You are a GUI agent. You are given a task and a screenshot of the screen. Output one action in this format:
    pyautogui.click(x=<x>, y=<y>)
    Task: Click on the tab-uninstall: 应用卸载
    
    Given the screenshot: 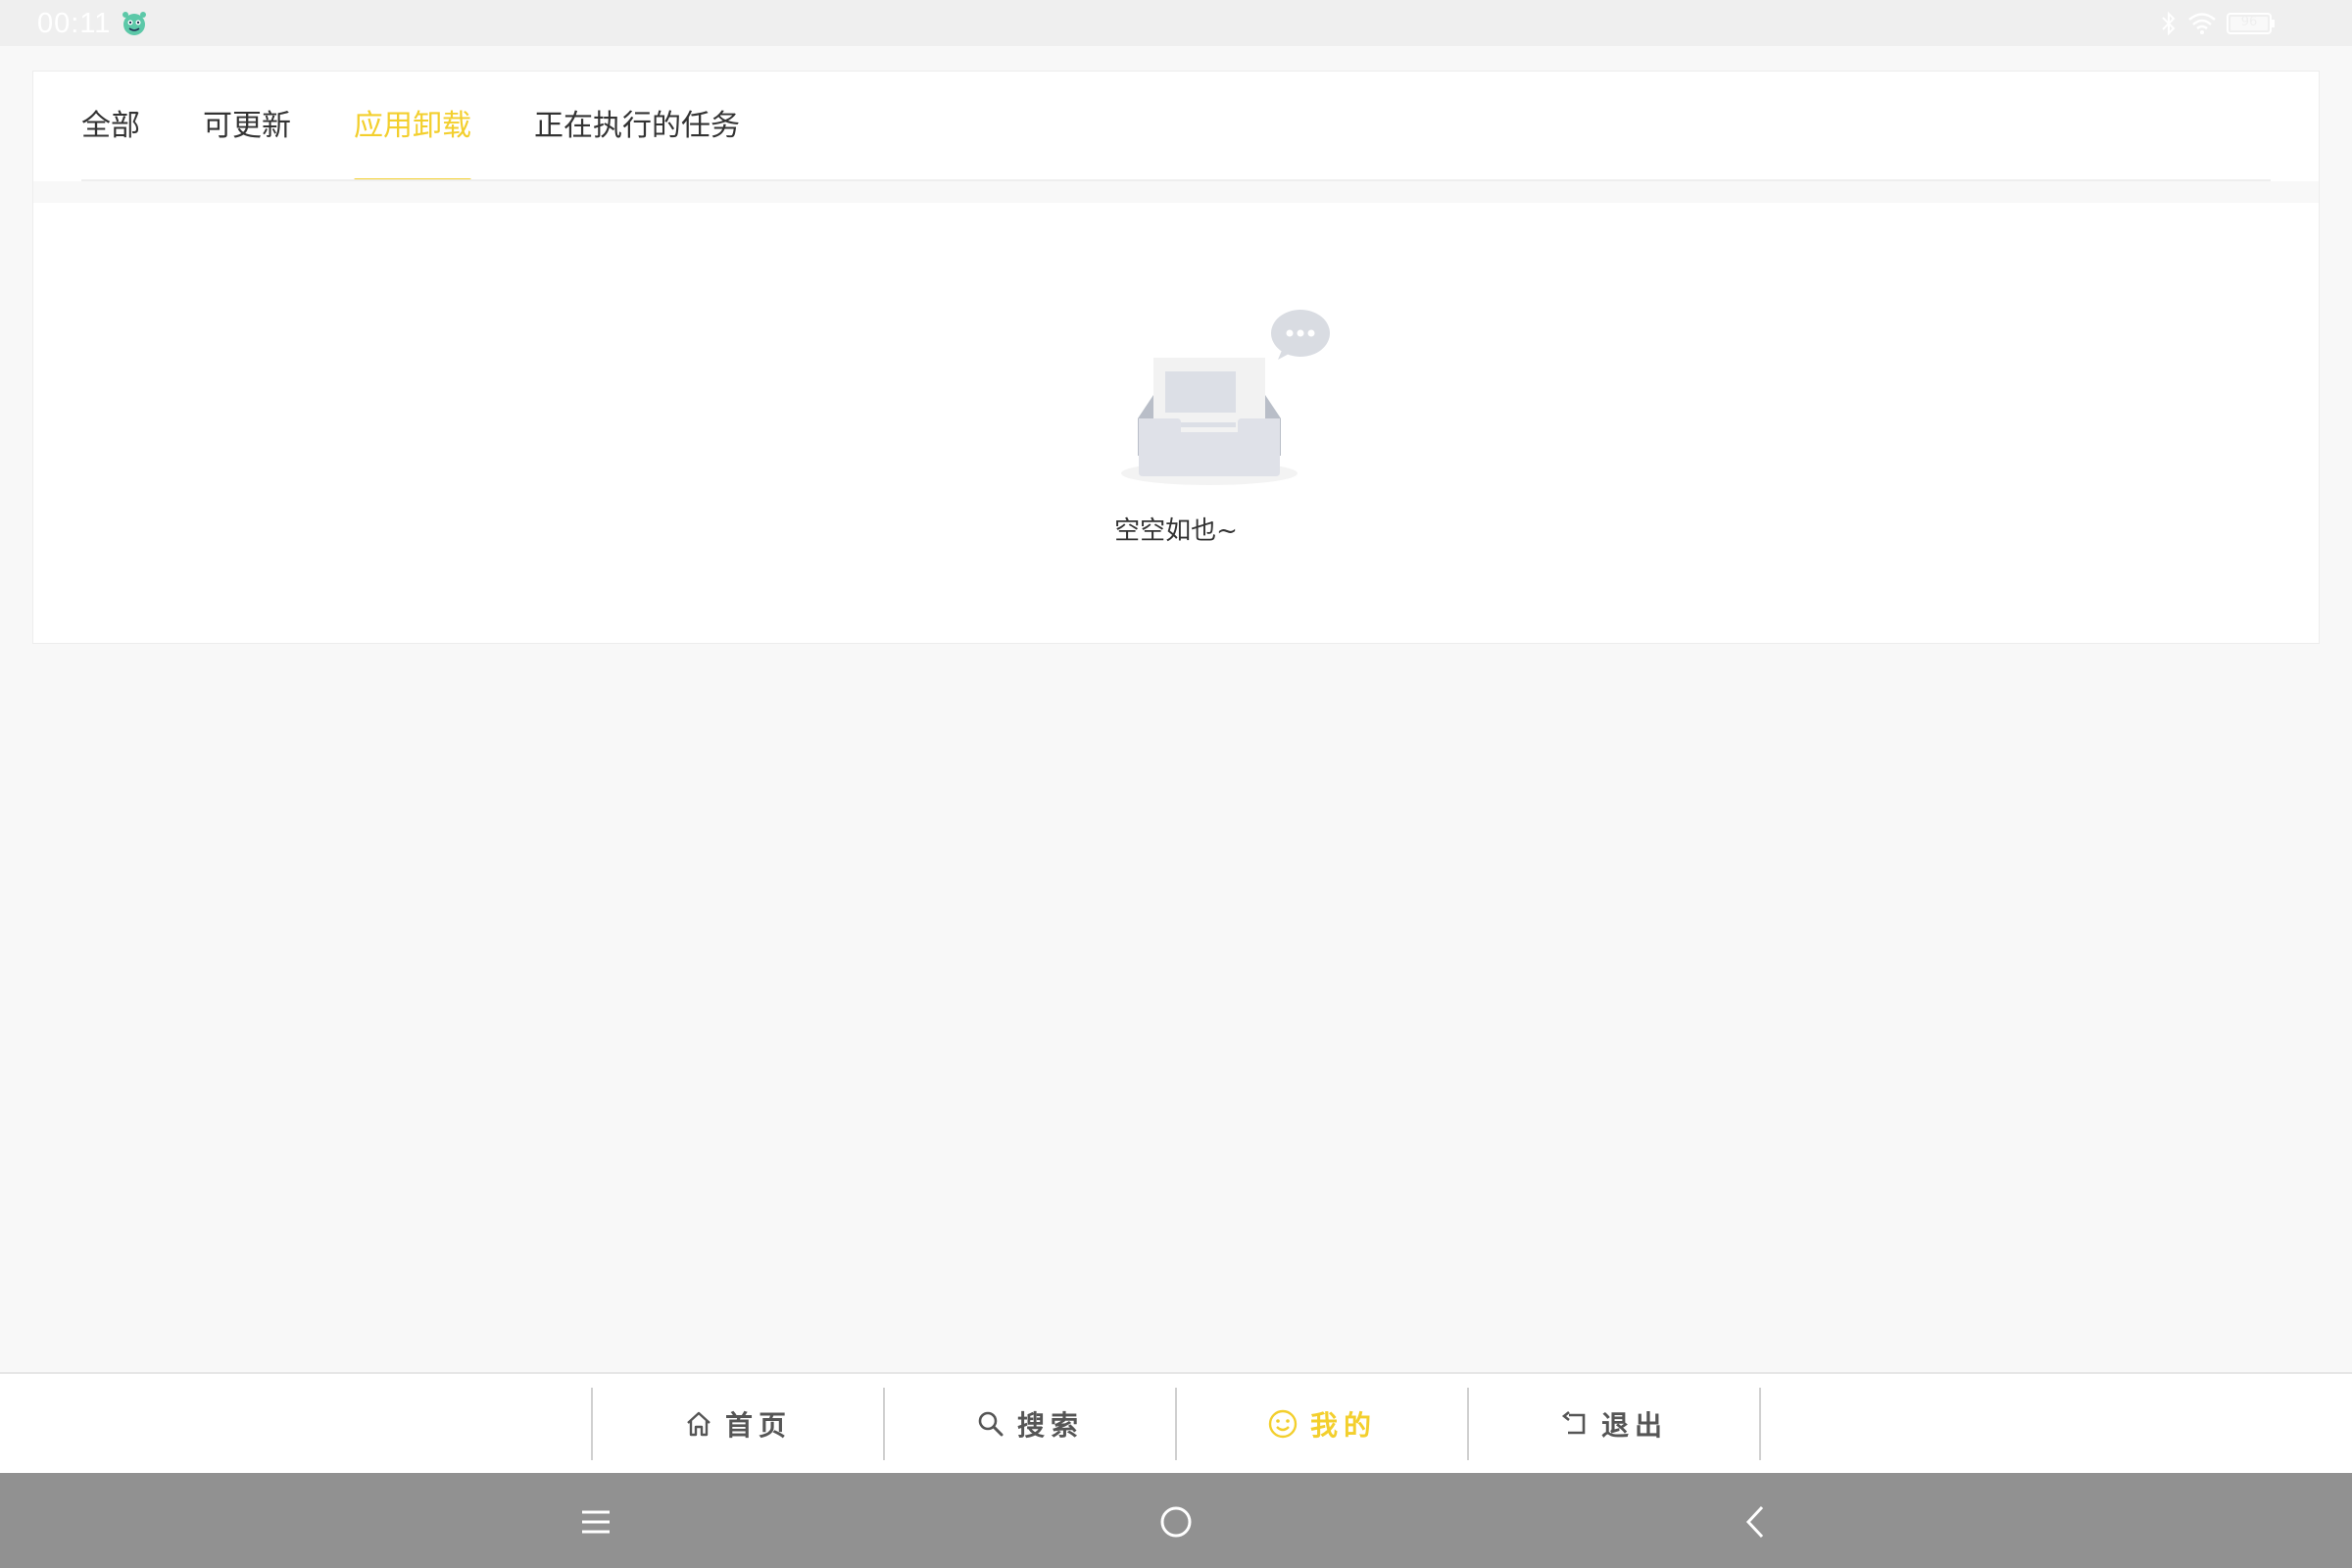 What is the action you would take?
    pyautogui.click(x=412, y=127)
    